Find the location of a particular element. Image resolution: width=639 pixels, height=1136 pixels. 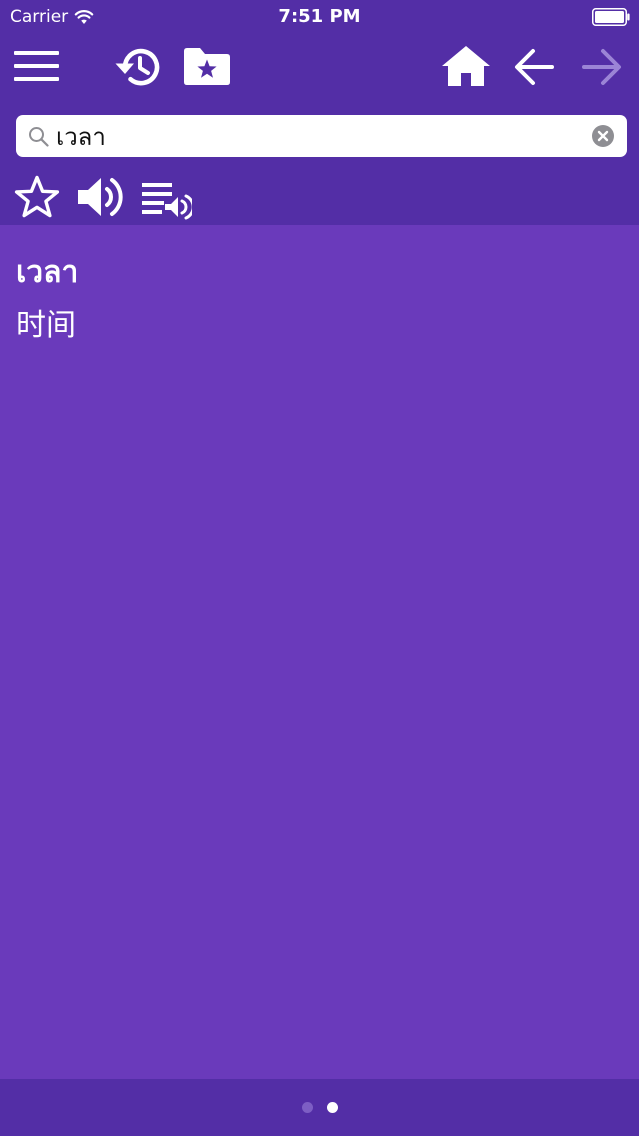

home-icon is located at coordinates (466, 66).